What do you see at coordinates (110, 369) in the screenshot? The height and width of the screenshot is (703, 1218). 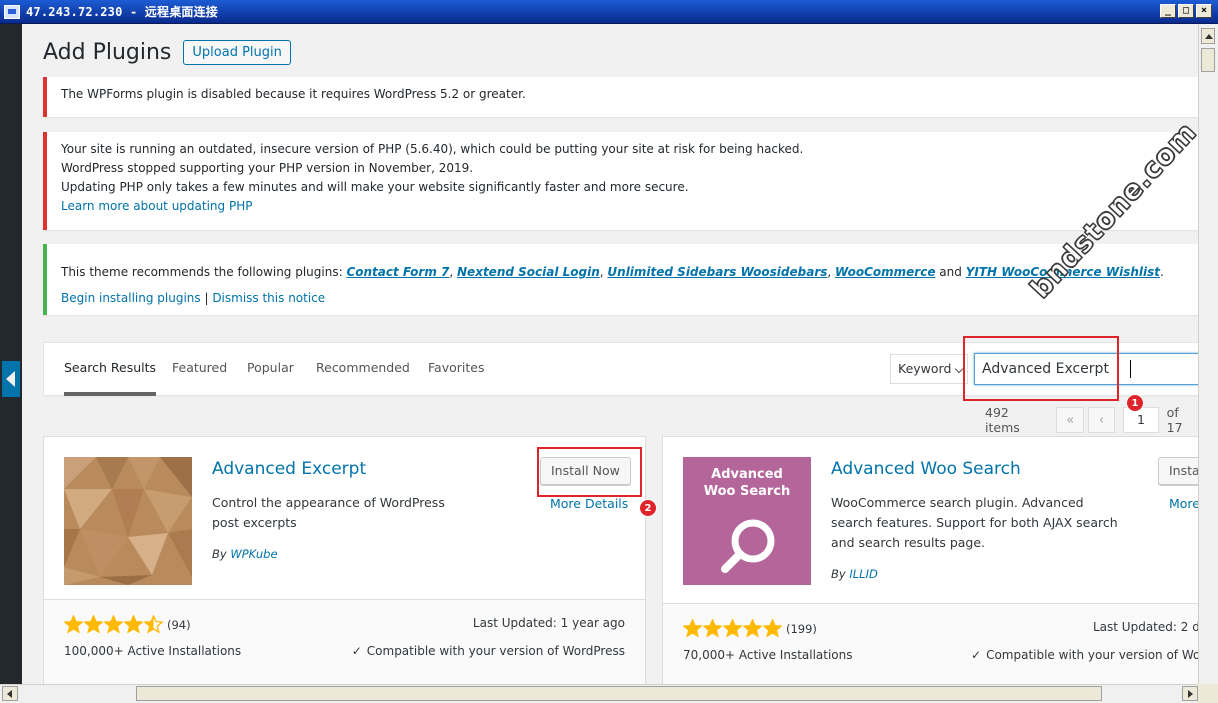 I see `tab-search-results: Search Results` at bounding box center [110, 369].